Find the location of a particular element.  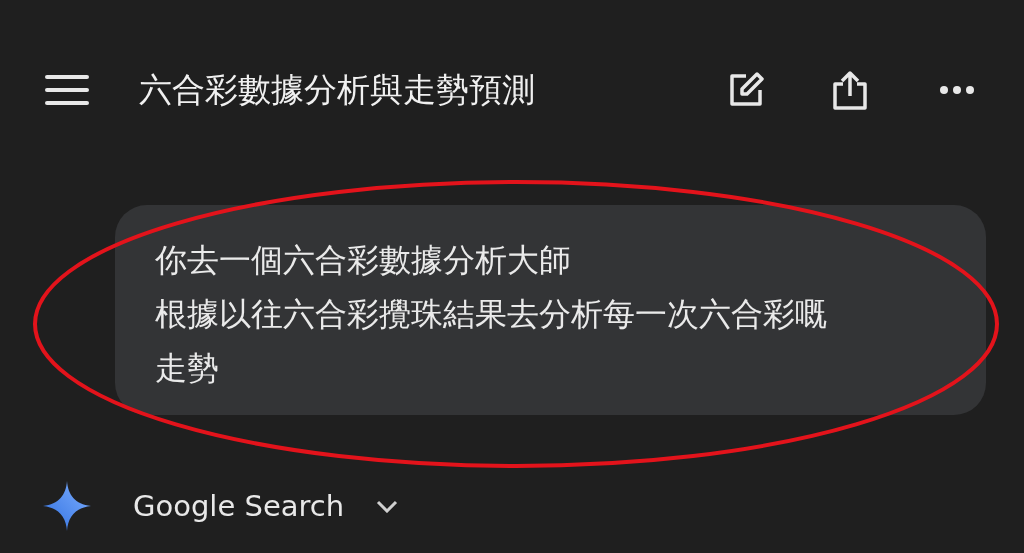

share-icon is located at coordinates (850, 90).